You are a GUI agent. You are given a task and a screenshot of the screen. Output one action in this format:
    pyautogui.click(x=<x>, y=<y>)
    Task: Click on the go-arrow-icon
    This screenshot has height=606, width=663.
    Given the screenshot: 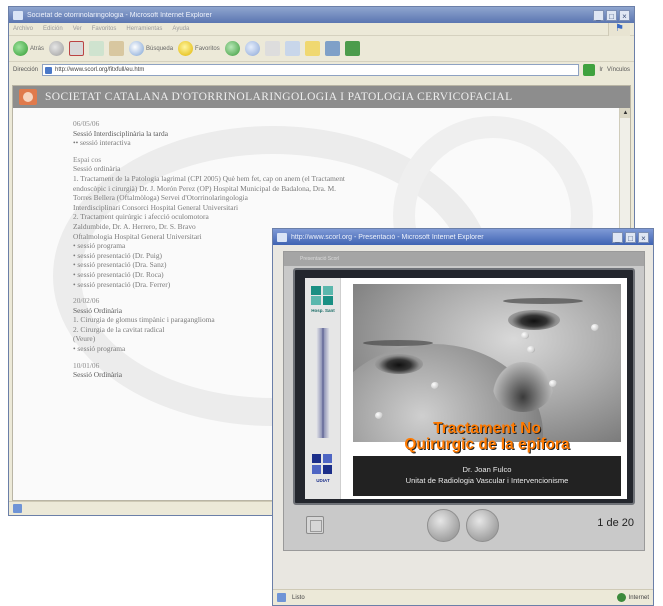 What is the action you would take?
    pyautogui.click(x=589, y=70)
    